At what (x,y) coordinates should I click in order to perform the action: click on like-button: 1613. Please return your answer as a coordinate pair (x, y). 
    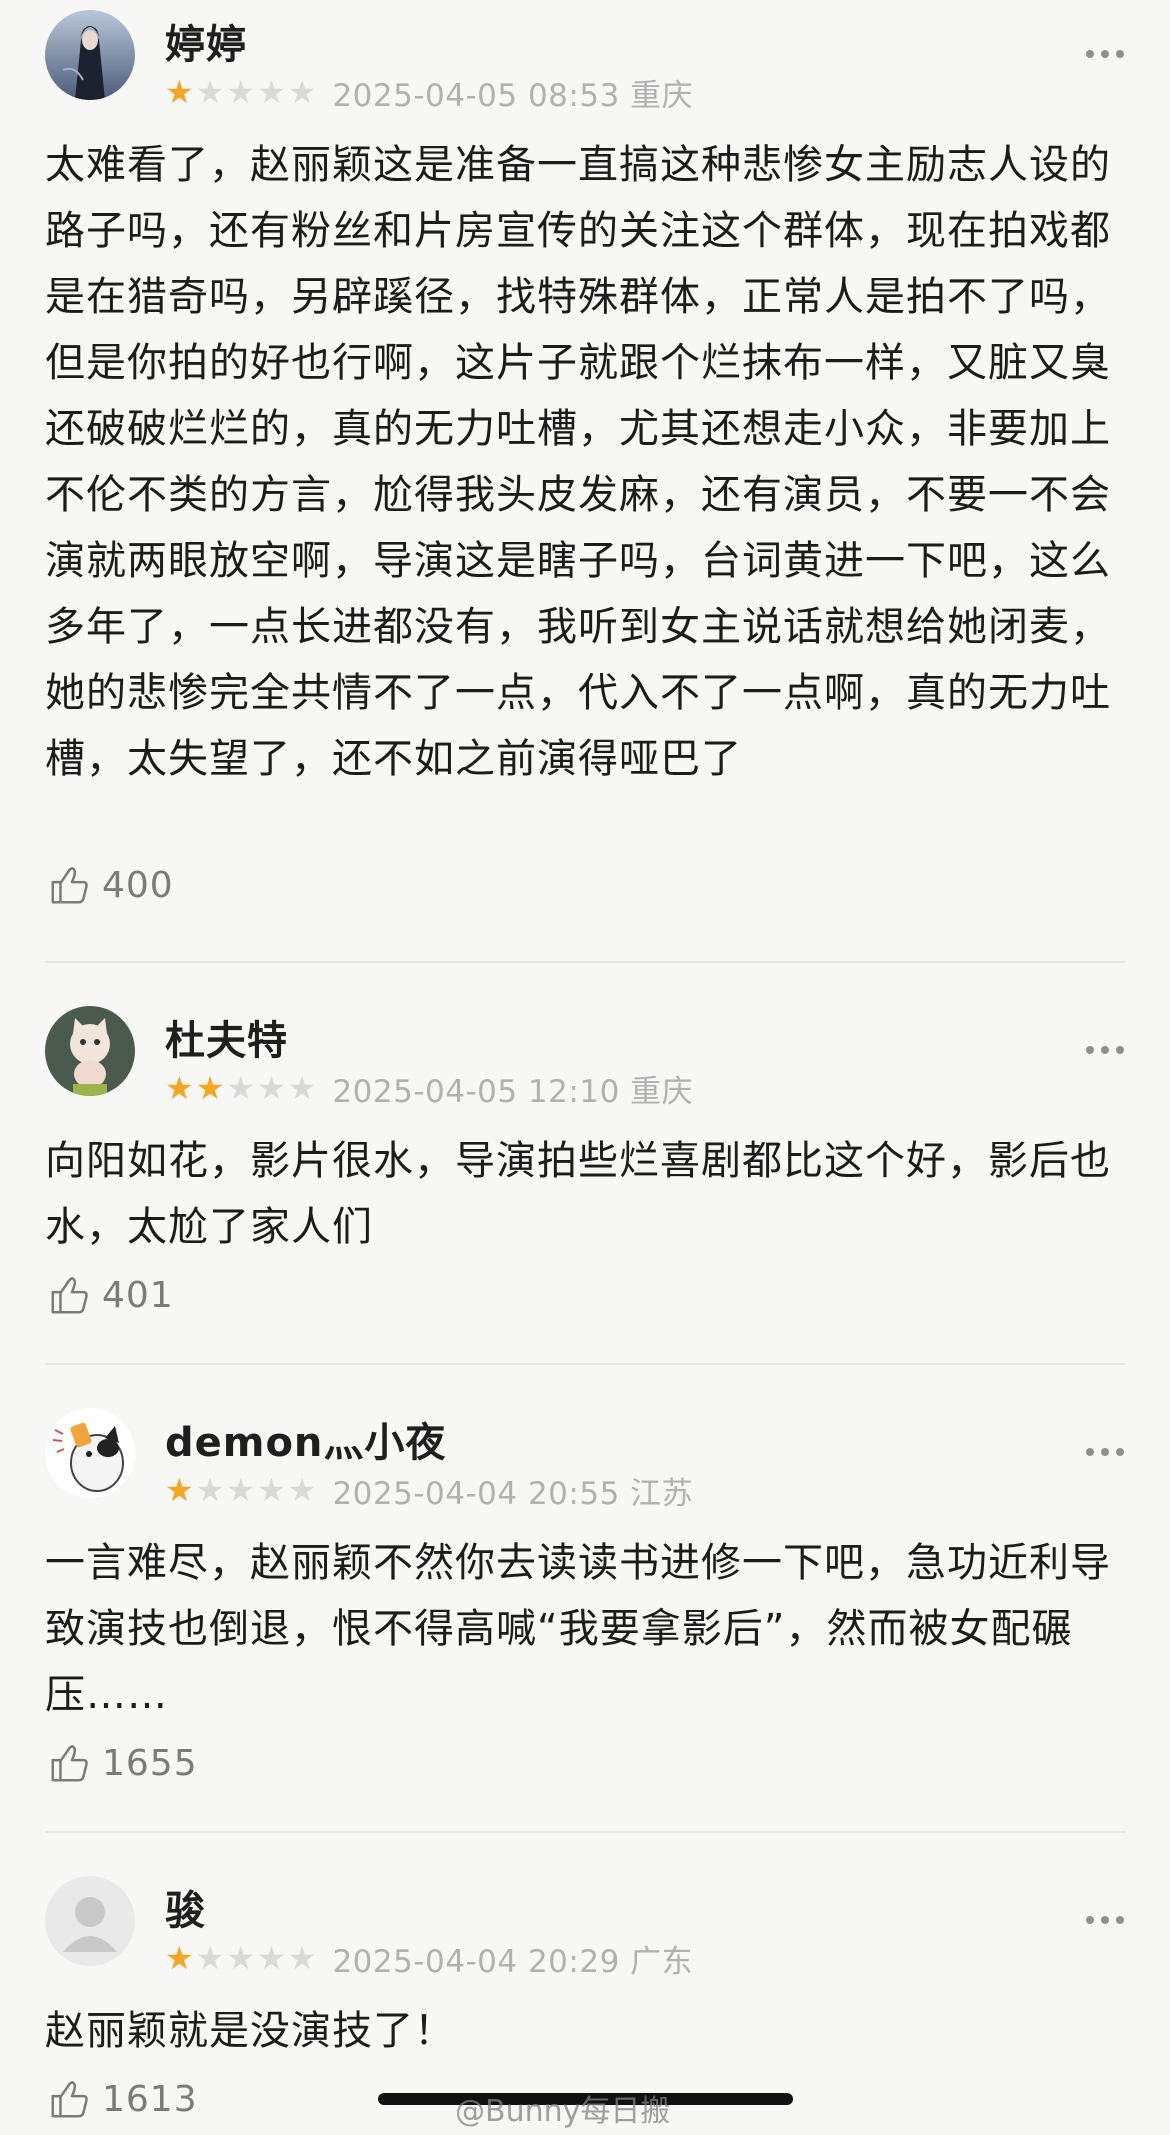
    Looking at the image, I should click on (123, 2099).